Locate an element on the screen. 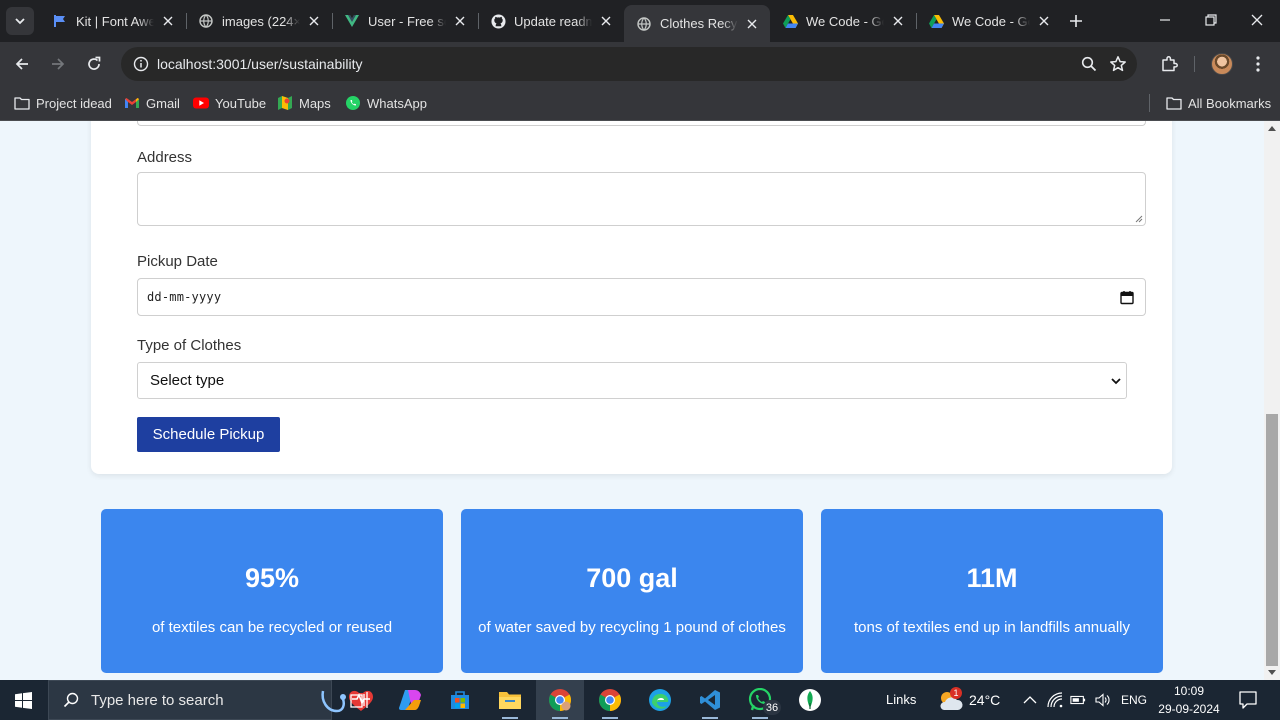  resize-grip-icon is located at coordinates (1139, 219).